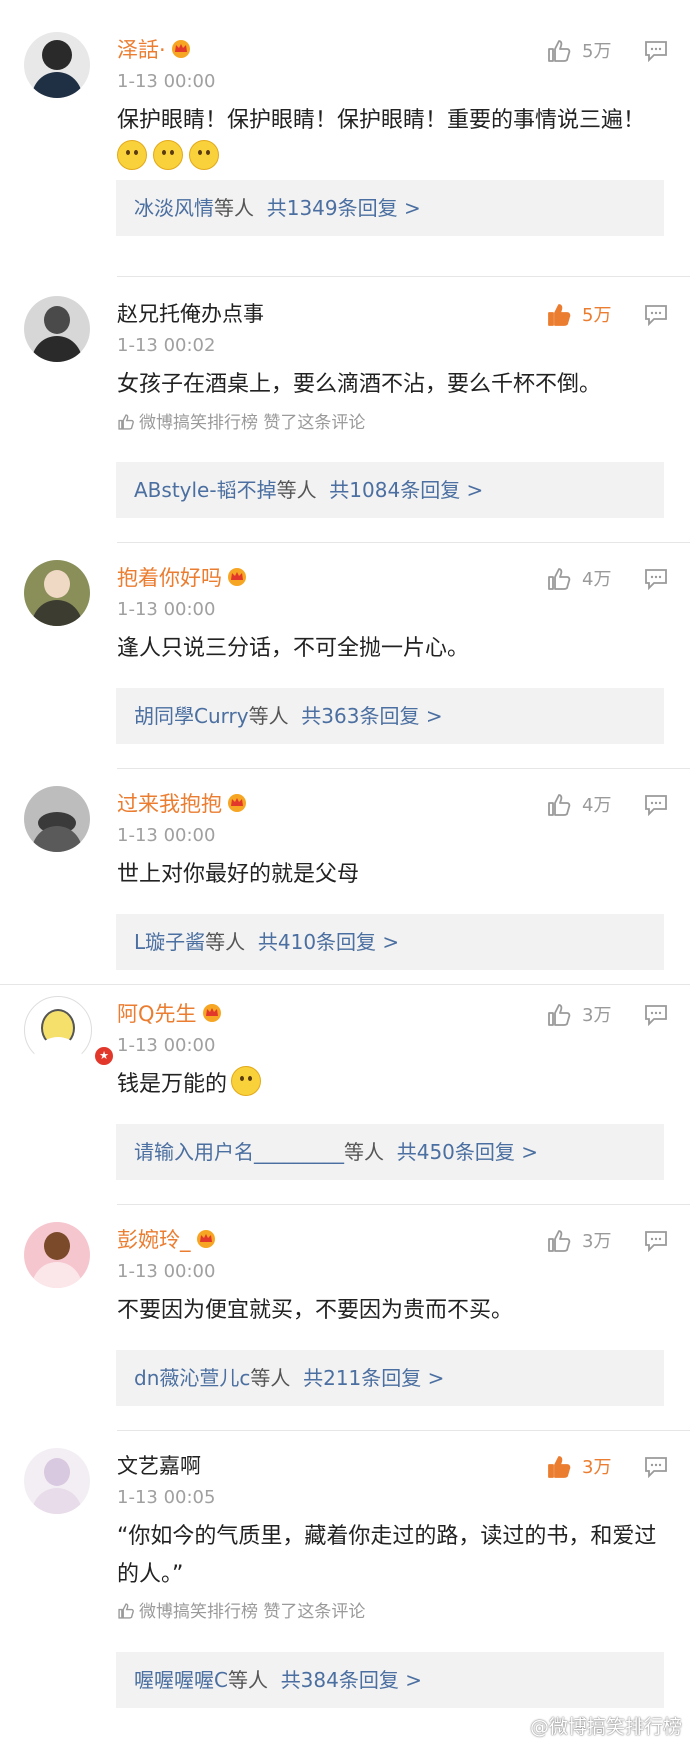 The width and height of the screenshot is (690, 1743). Describe the element at coordinates (166, 345) in the screenshot. I see `timestamp: 1-13 00:02` at that location.